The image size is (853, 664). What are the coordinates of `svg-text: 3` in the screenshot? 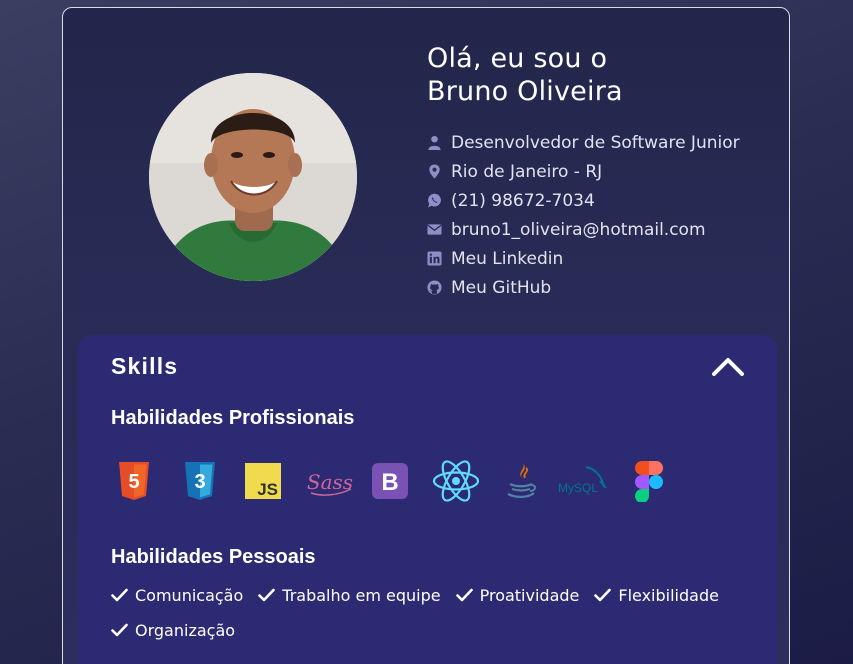 It's located at (199, 482).